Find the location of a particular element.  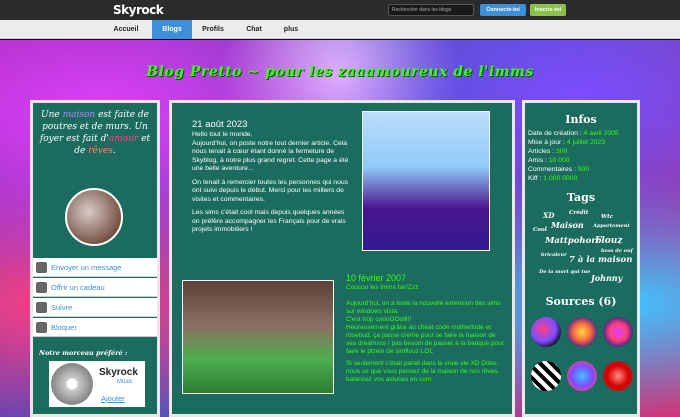

tag: Johnny is located at coordinates (606, 278).